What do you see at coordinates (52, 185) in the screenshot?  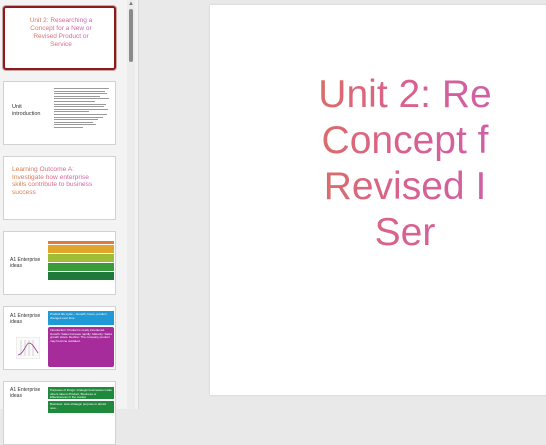 I see `slide-3-title-line: skills contribute to business` at bounding box center [52, 185].